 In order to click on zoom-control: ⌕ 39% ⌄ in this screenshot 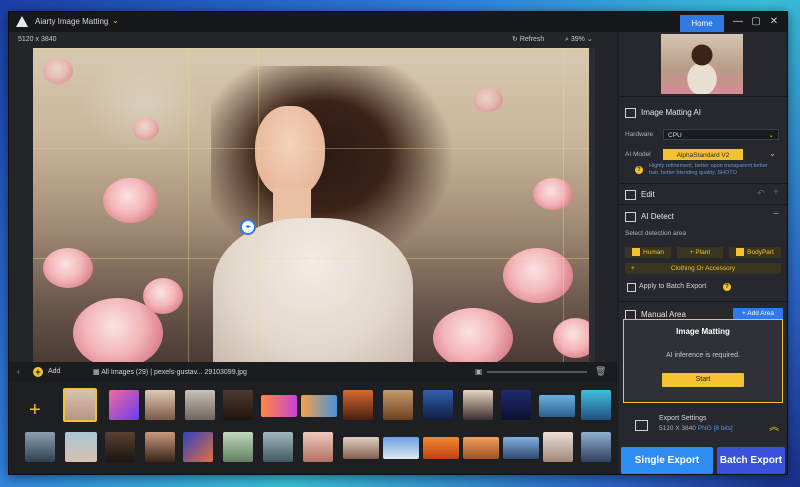, I will do `click(579, 39)`.